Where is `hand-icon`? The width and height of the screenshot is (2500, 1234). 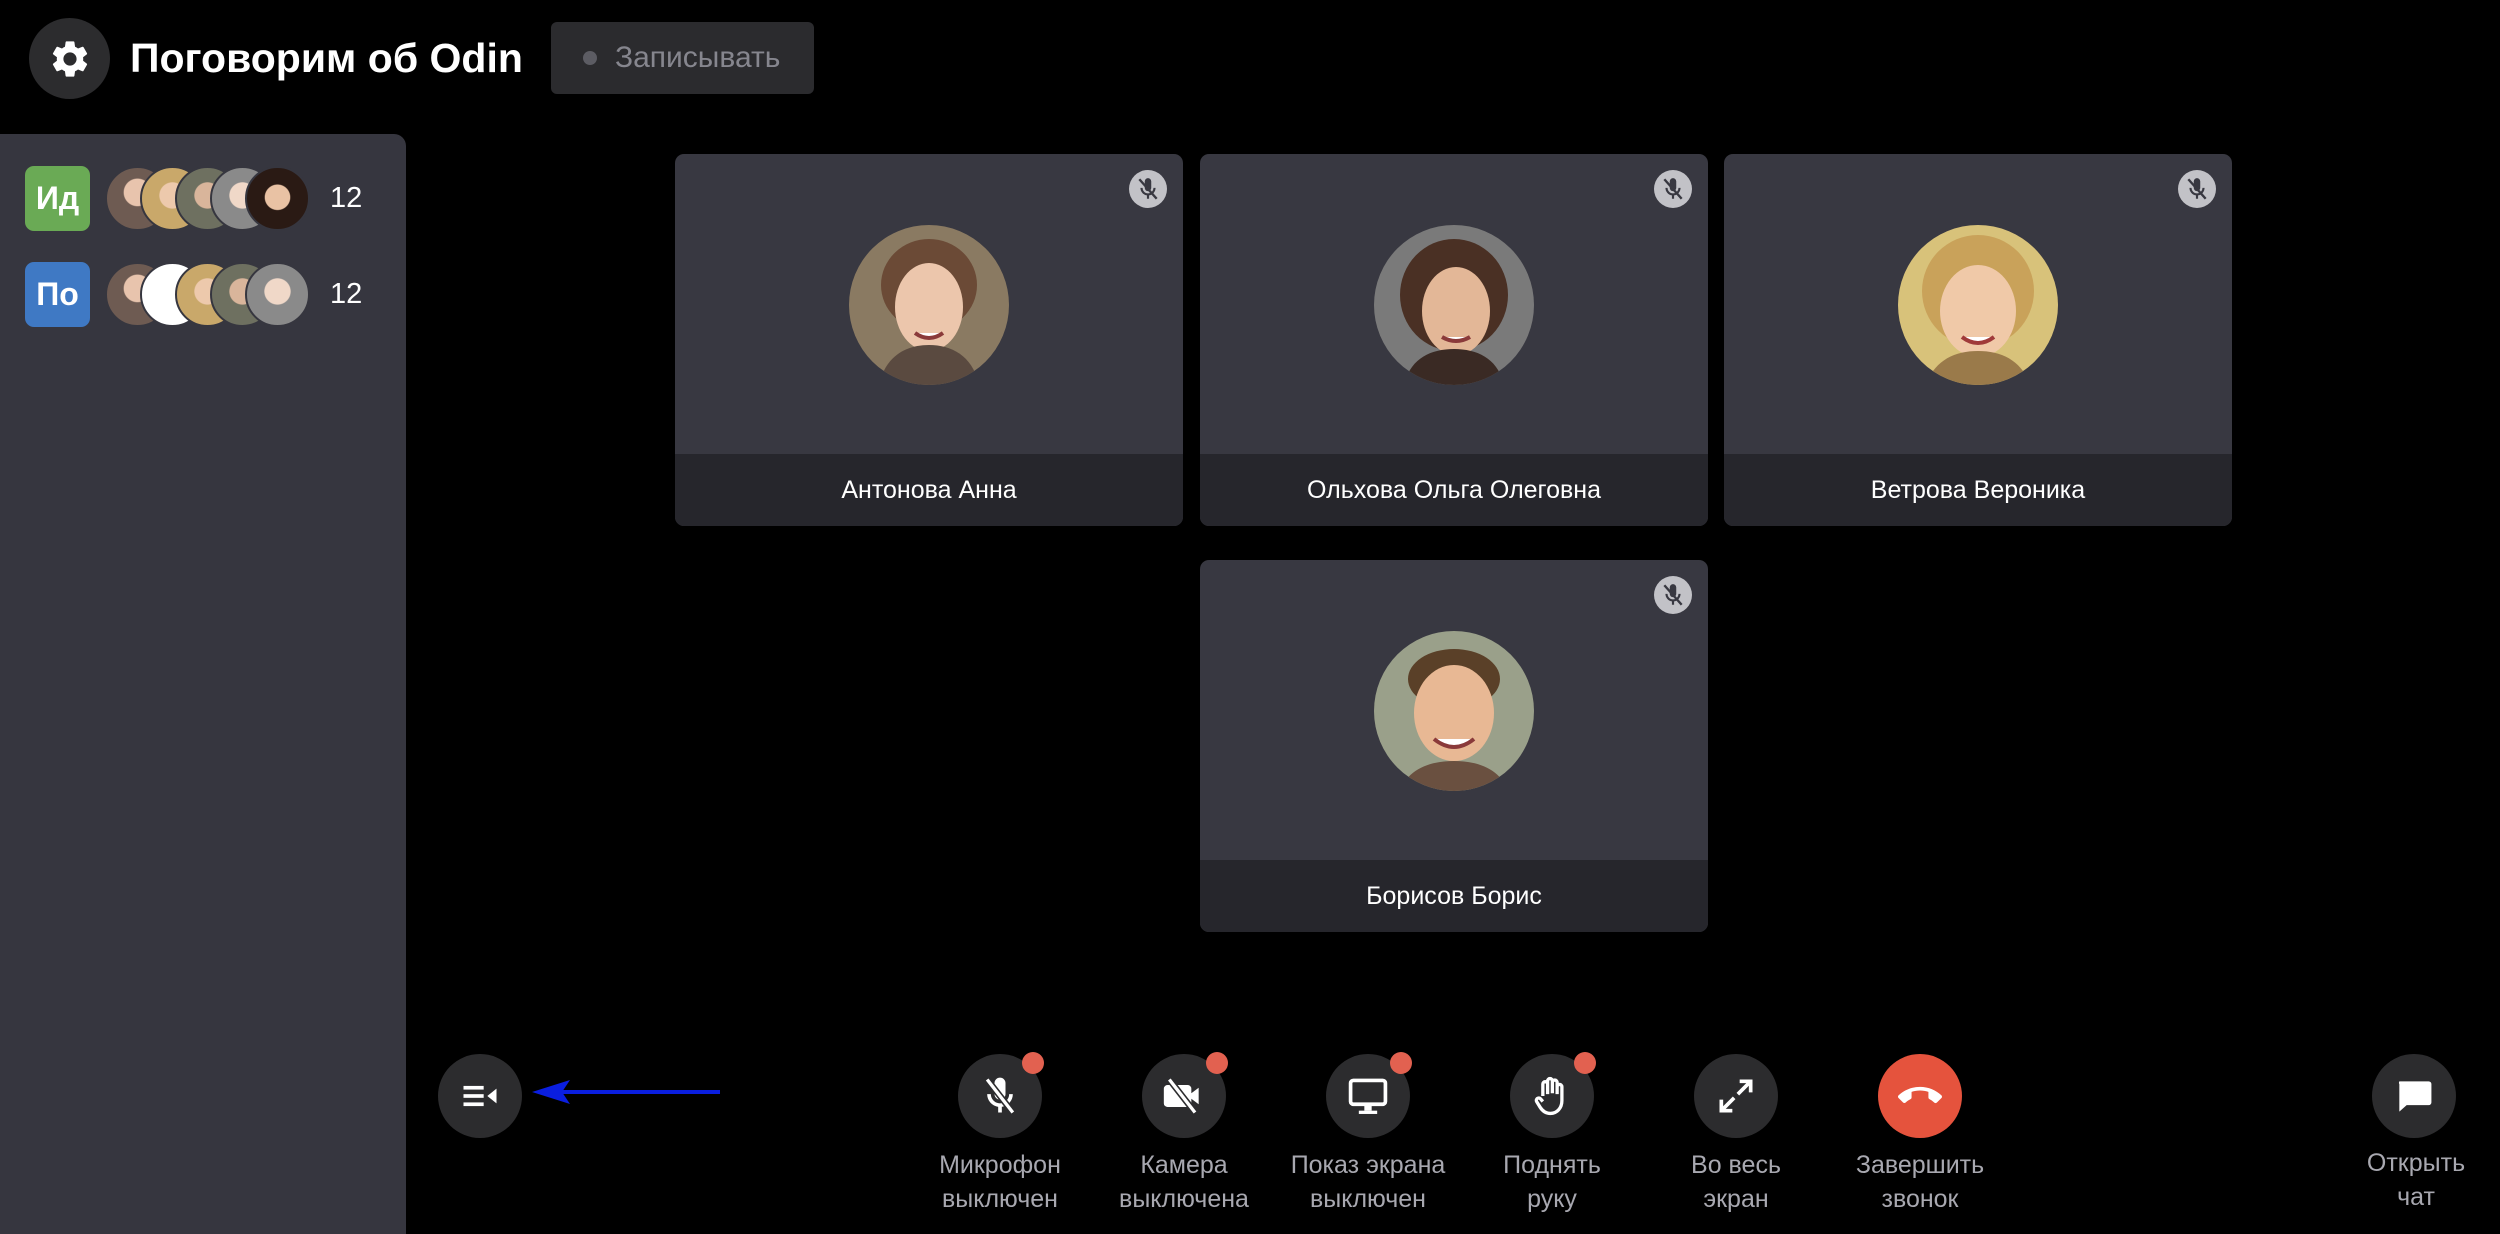 hand-icon is located at coordinates (1549, 1096).